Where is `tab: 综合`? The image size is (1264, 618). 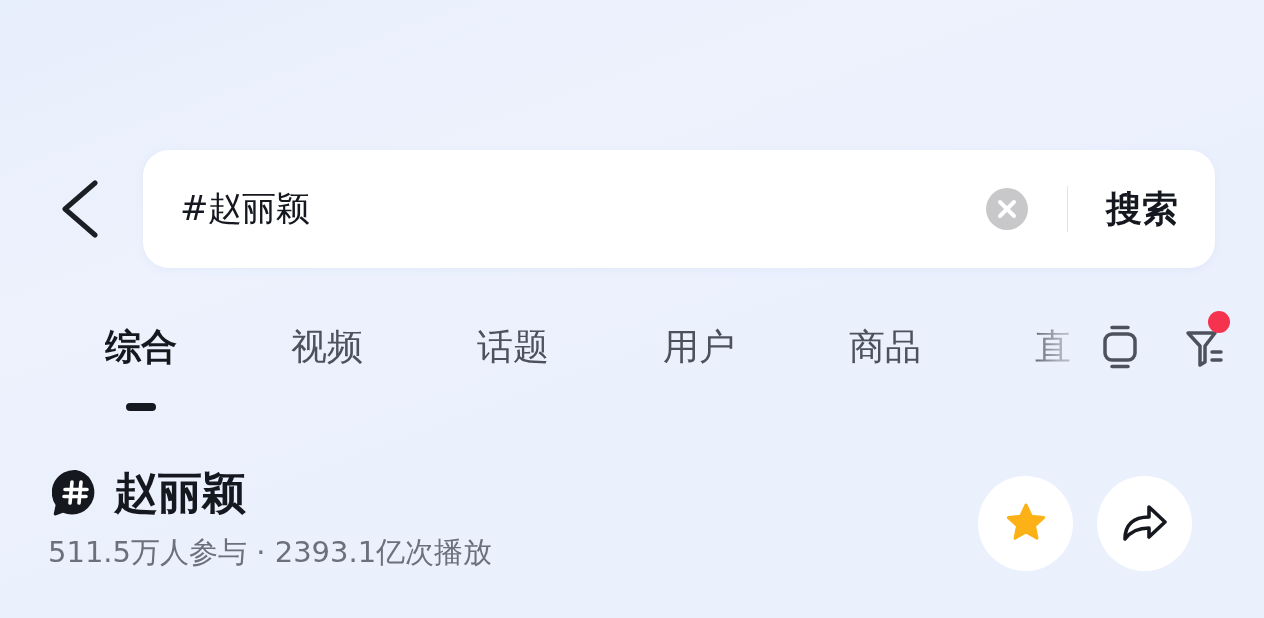 tab: 综合 is located at coordinates (141, 347).